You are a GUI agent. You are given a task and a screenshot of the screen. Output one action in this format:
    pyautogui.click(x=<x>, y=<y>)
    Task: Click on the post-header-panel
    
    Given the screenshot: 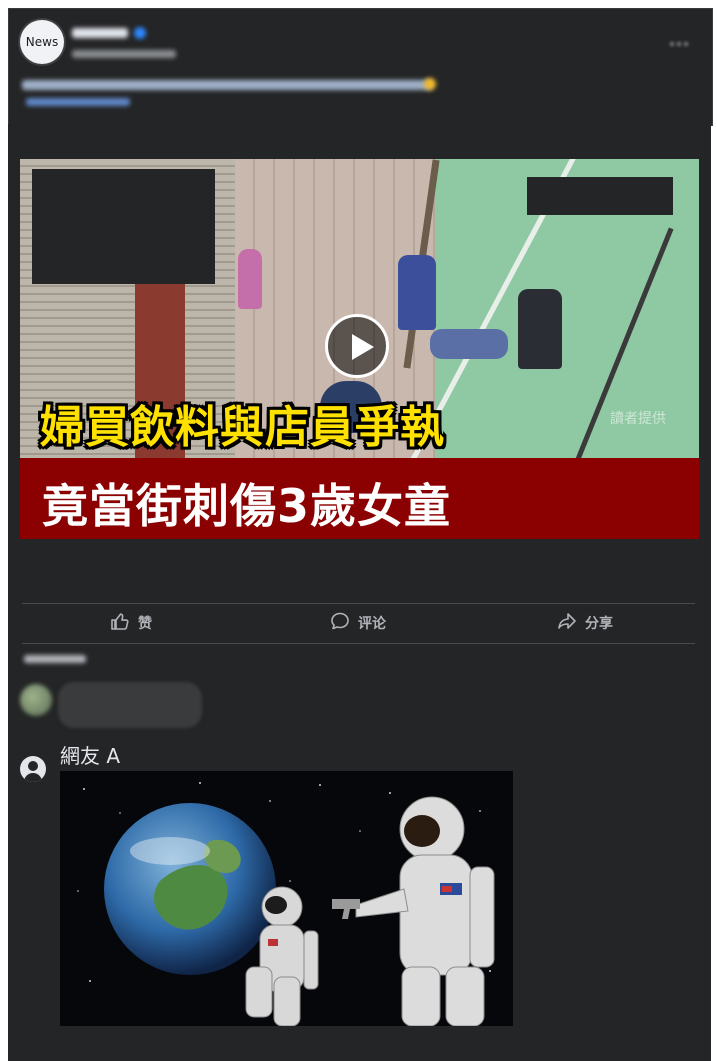 What is the action you would take?
    pyautogui.click(x=360, y=67)
    